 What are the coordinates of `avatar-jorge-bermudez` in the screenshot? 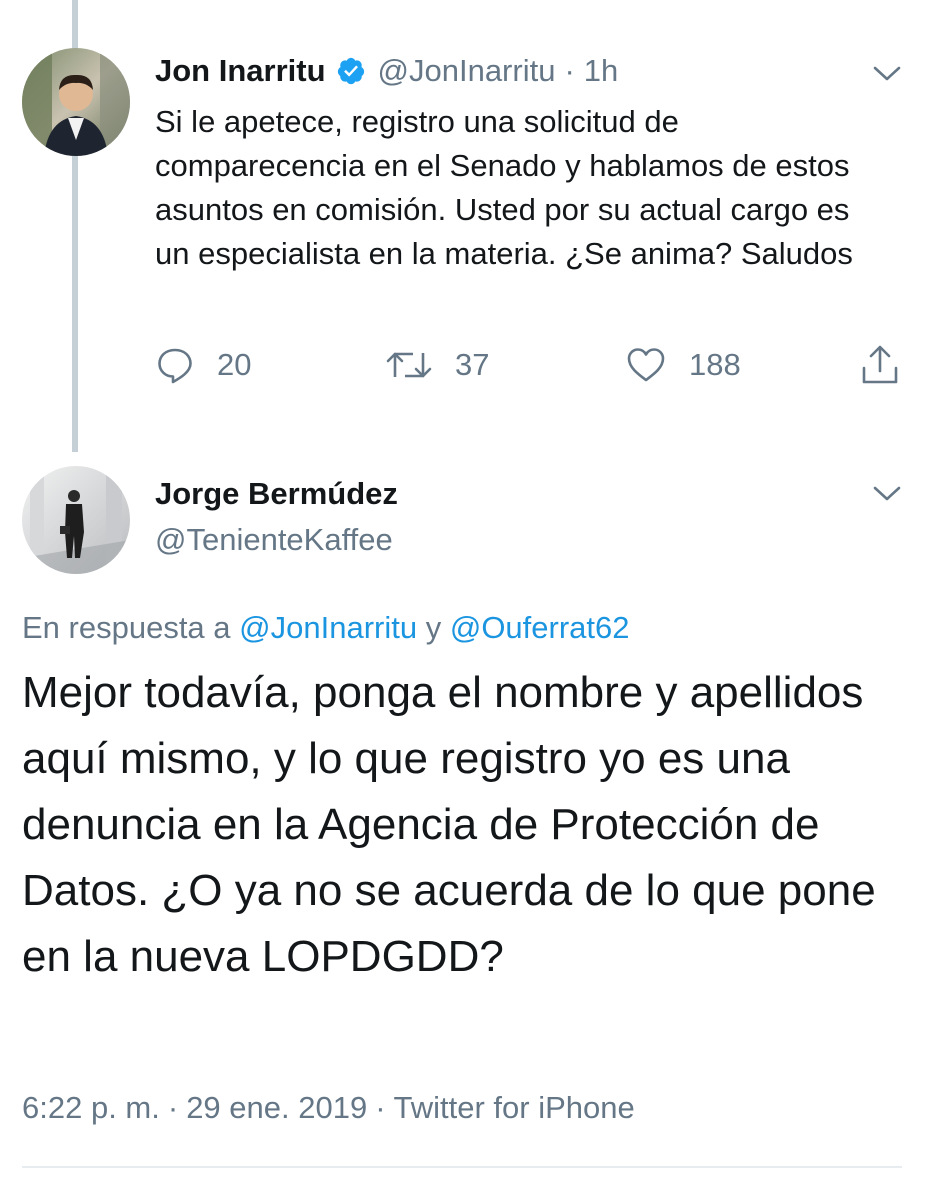 It's located at (76, 520).